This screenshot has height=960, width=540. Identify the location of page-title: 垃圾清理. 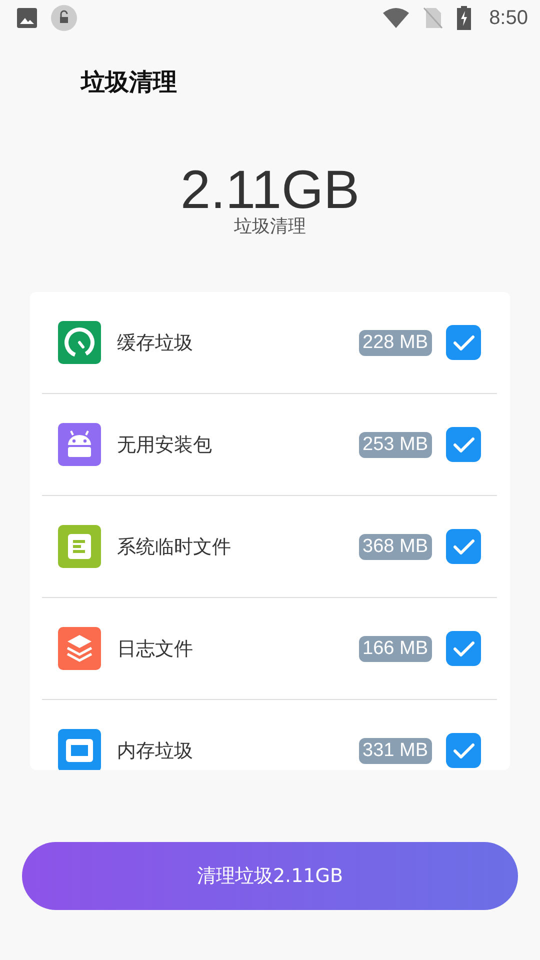
(129, 82).